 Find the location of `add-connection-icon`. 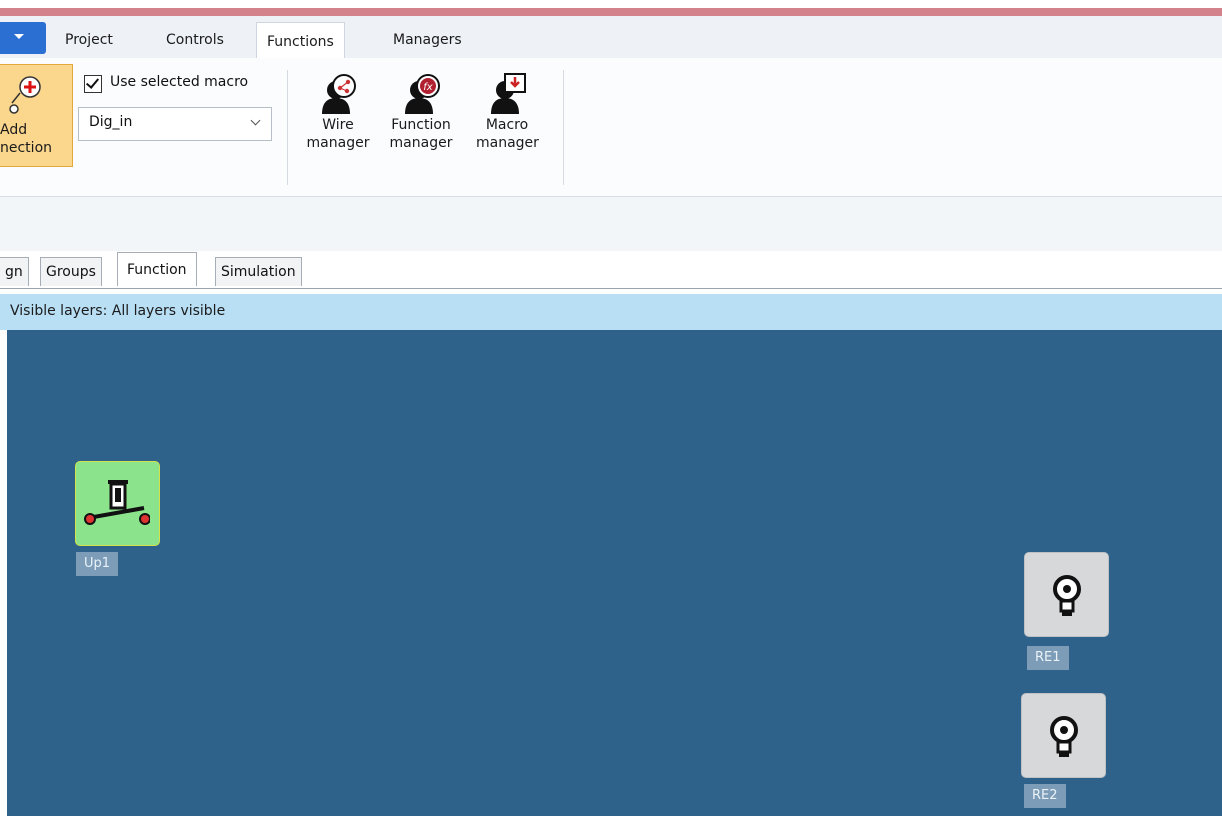

add-connection-icon is located at coordinates (25, 95).